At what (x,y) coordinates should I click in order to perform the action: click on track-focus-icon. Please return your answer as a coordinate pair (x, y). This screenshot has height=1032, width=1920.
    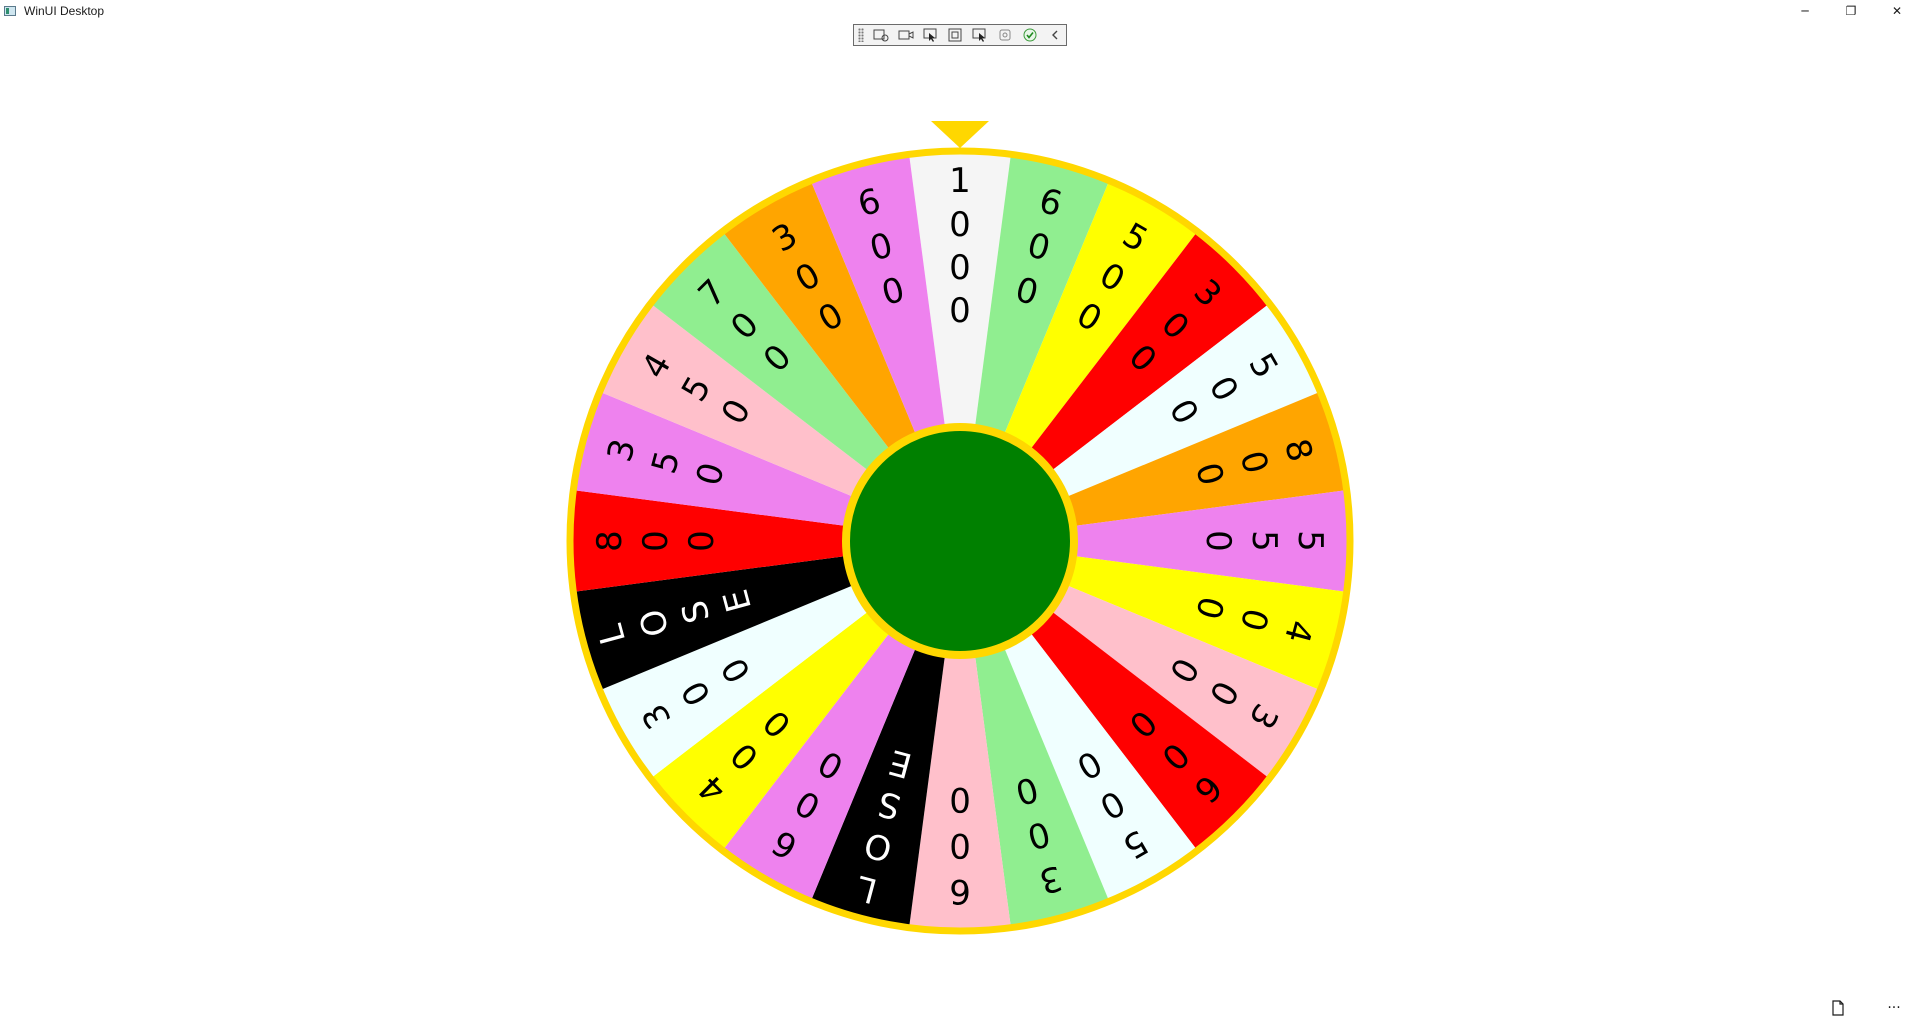
    Looking at the image, I should click on (980, 35).